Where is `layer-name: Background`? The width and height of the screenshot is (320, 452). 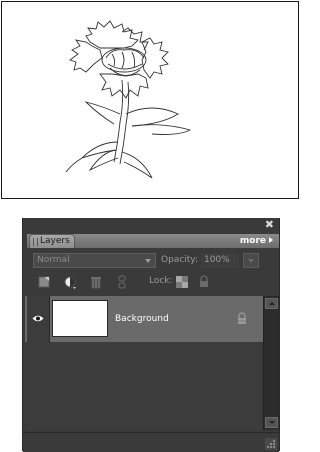
layer-name: Background is located at coordinates (142, 319).